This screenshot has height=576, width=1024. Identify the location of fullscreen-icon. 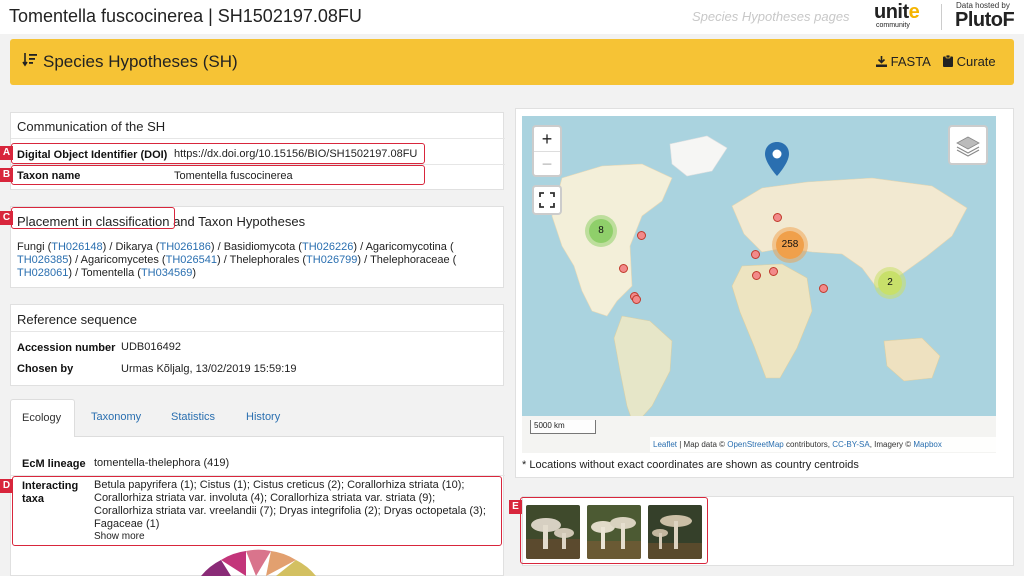
(547, 200).